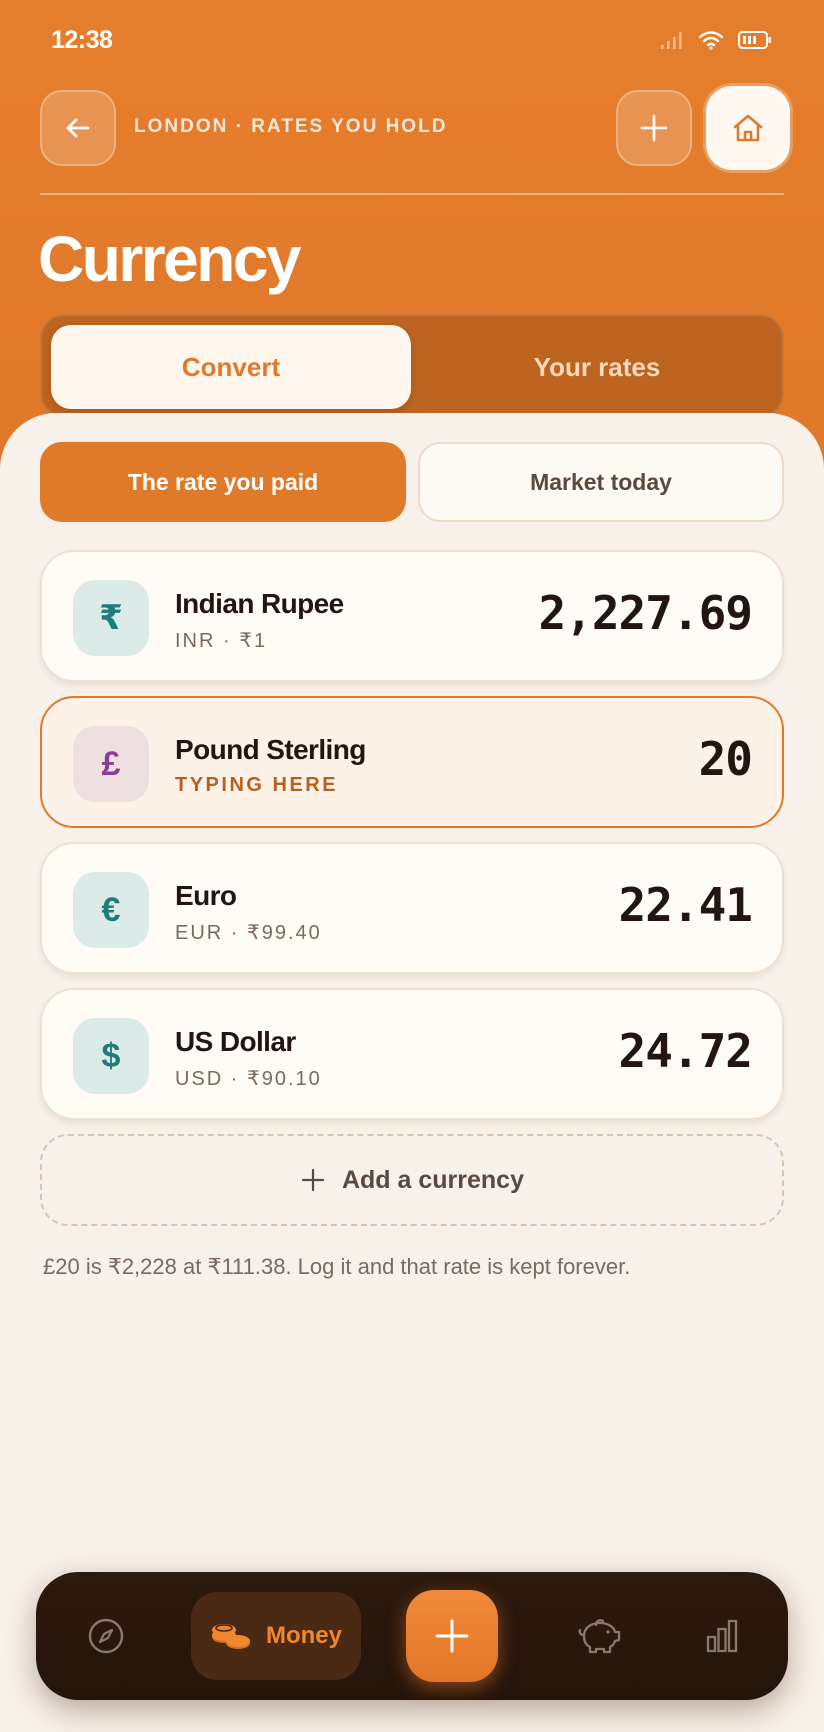 Image resolution: width=824 pixels, height=1732 pixels. I want to click on add-currency-label: Add a currency, so click(432, 1179).